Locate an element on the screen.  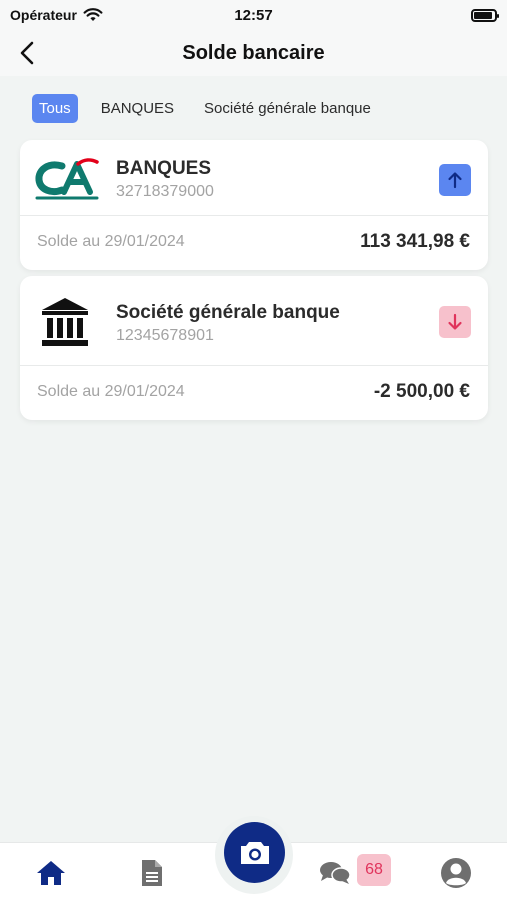
header: Solde bancaire is located at coordinates (253, 53).